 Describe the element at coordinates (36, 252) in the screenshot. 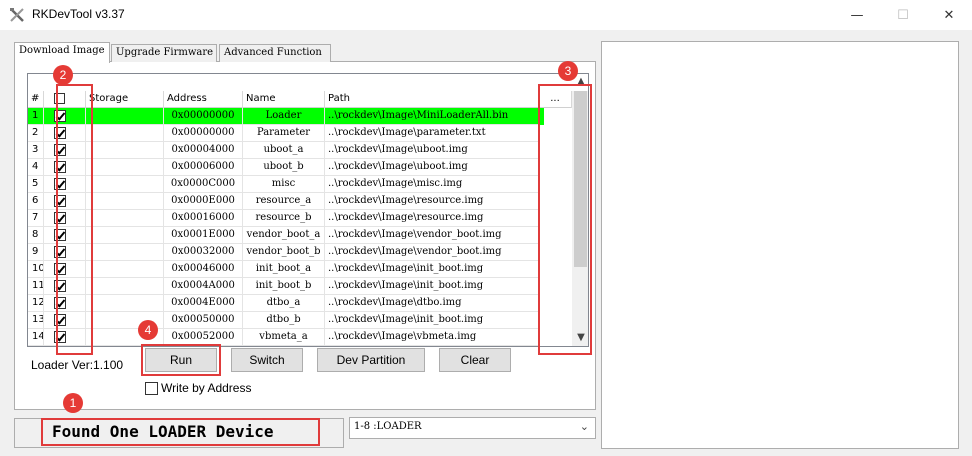

I see `row-num-cell: 9` at that location.